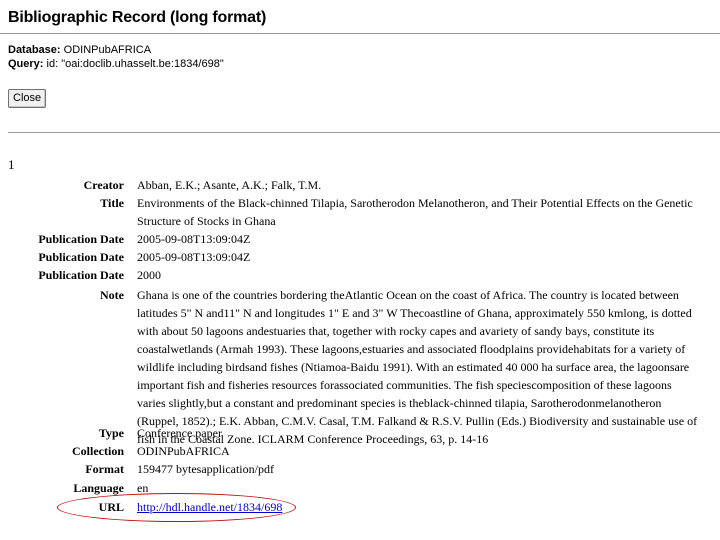 The image size is (720, 540). What do you see at coordinates (229, 185) in the screenshot?
I see `field-value: Abban, E.K.; Asante, A.K.; Falk, T.M.` at bounding box center [229, 185].